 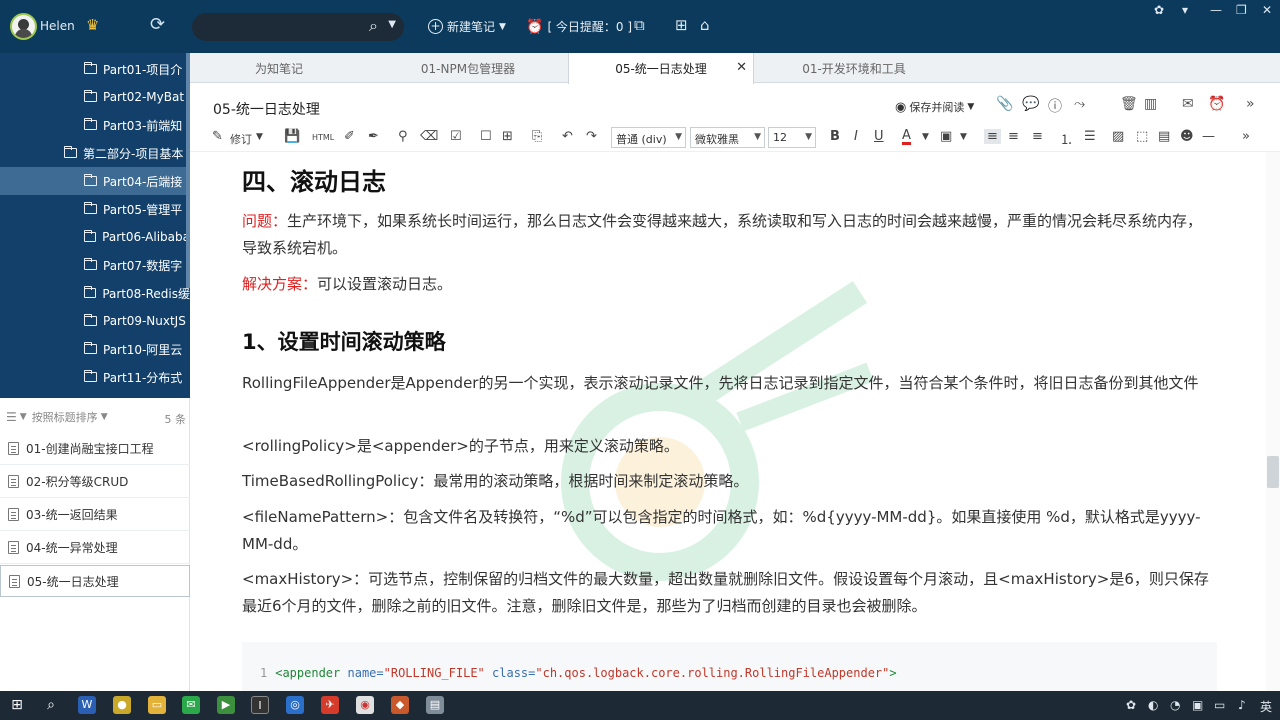 What do you see at coordinates (95, 293) in the screenshot?
I see `tree-item-part08: Part08-Redis缓` at bounding box center [95, 293].